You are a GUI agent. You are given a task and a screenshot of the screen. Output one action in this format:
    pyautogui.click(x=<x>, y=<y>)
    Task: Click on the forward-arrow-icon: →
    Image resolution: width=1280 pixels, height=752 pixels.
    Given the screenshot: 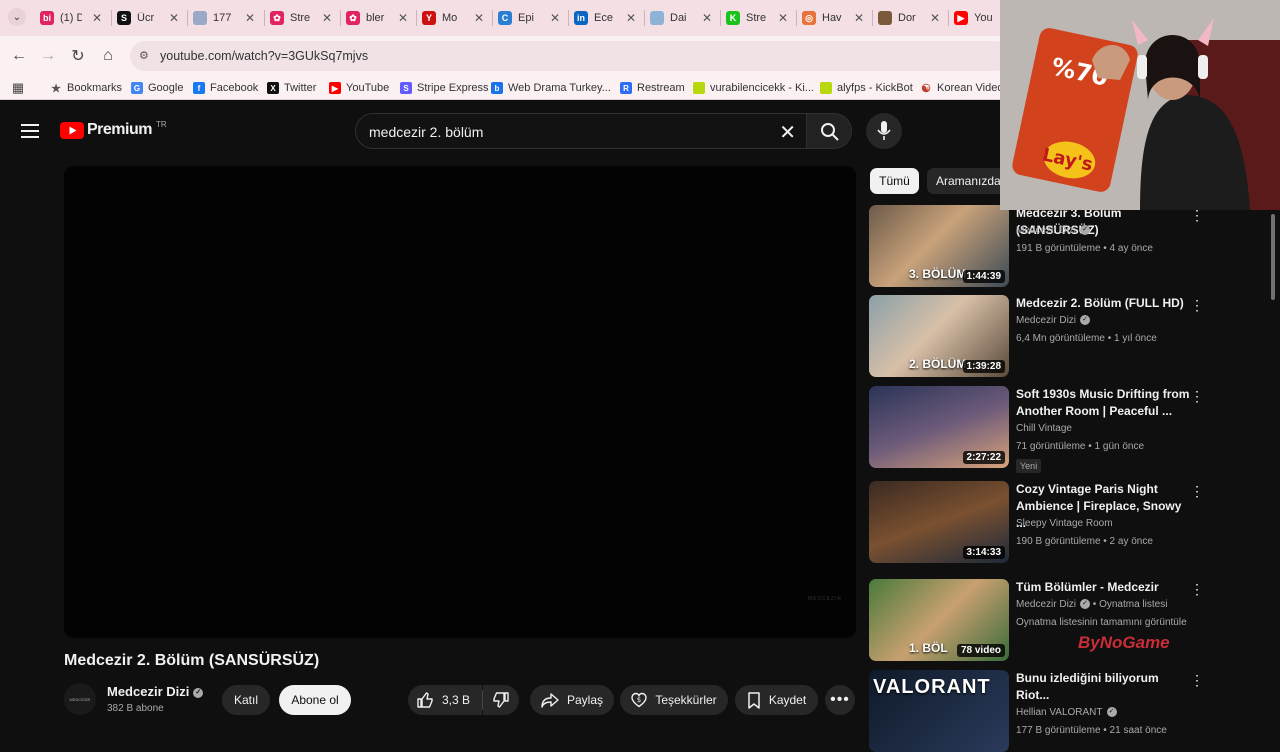 What is the action you would take?
    pyautogui.click(x=48, y=56)
    